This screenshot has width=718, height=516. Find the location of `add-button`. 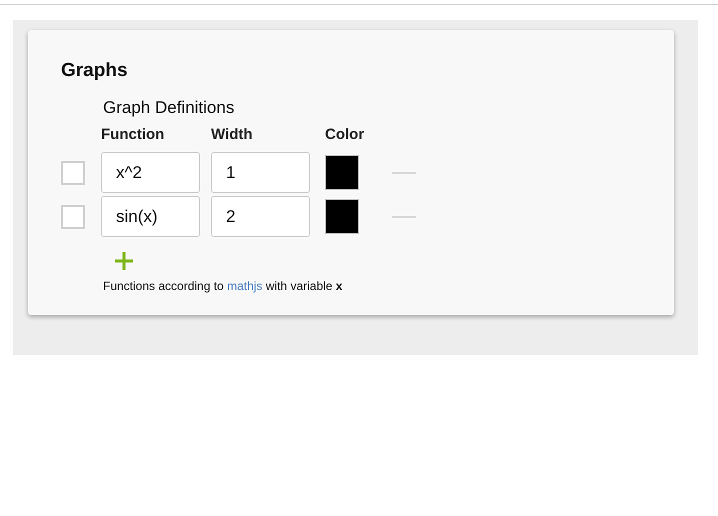

add-button is located at coordinates (124, 261).